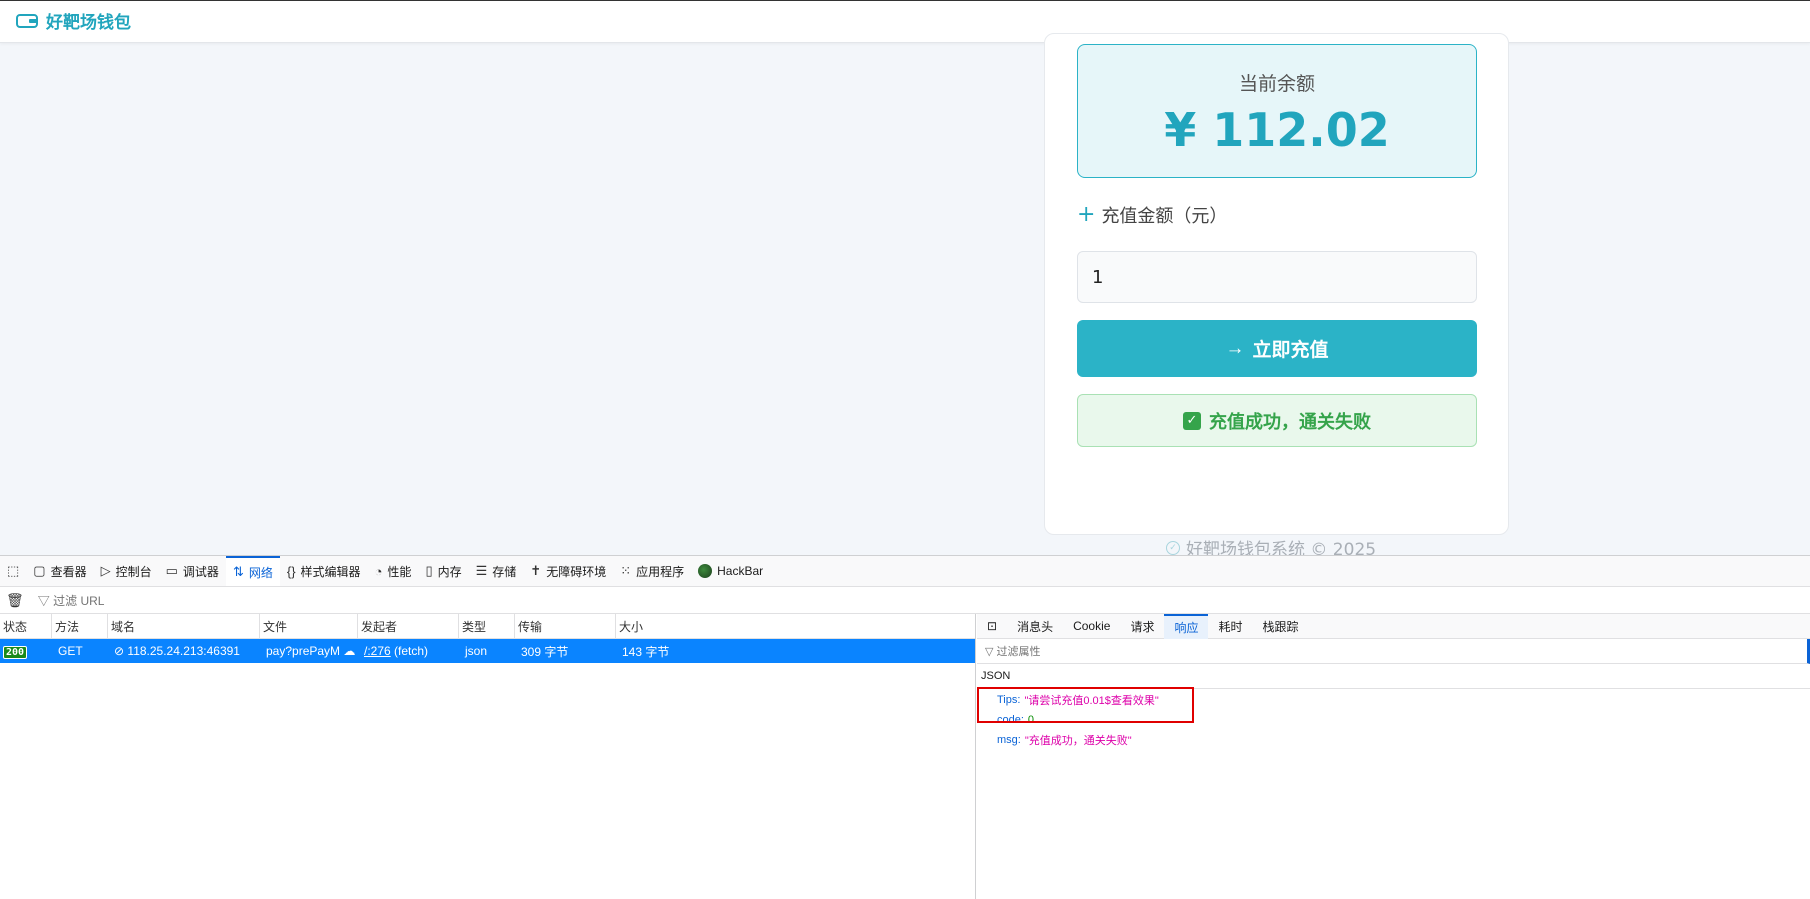 The image size is (1810, 899). I want to click on domain-text: 118.25.24.213:46391, so click(183, 651).